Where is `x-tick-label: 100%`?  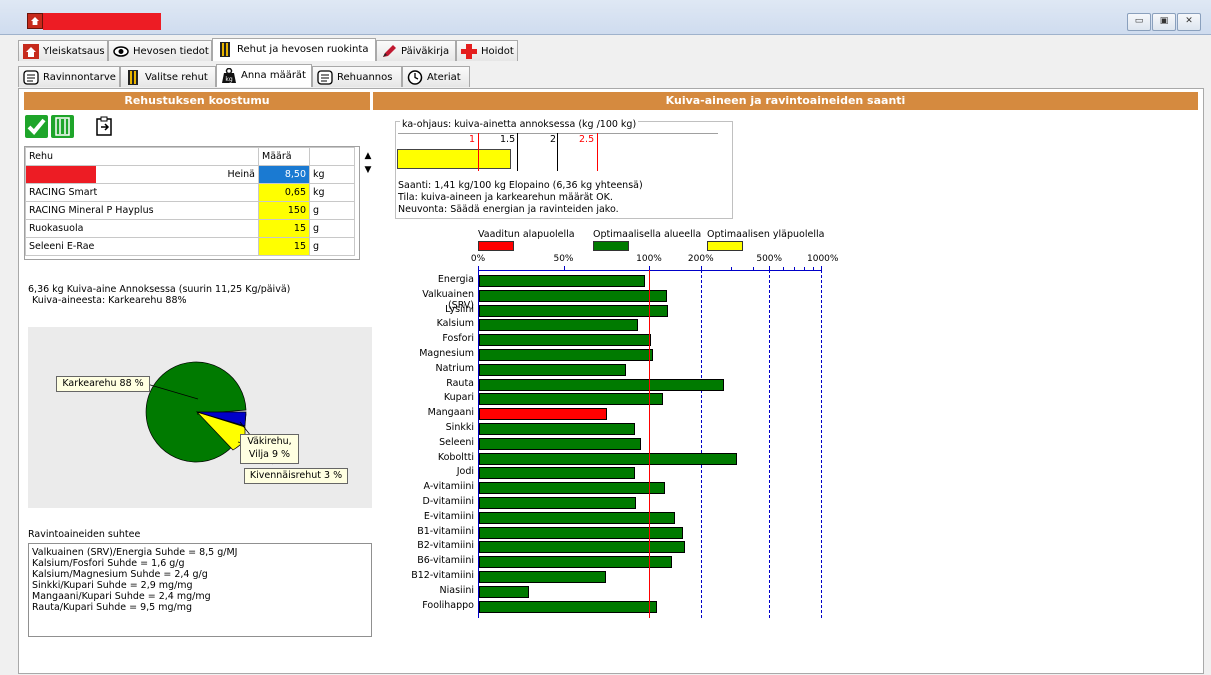
x-tick-label: 100% is located at coordinates (649, 259).